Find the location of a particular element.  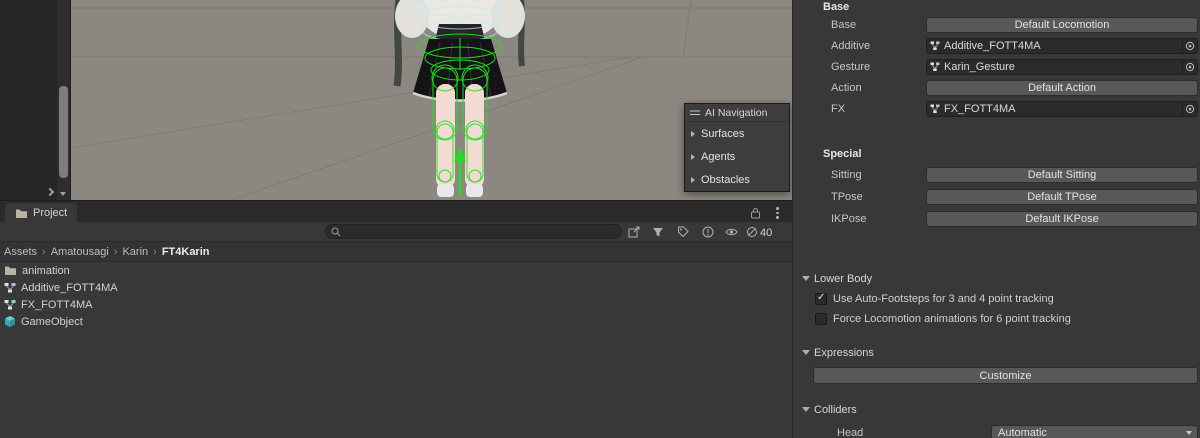

scrollbar-thumb is located at coordinates (63, 132).